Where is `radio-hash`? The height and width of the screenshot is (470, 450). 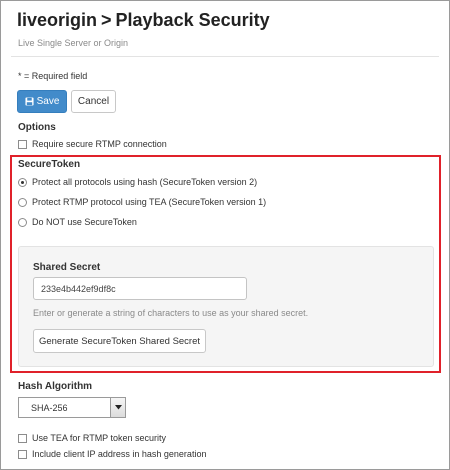 radio-hash is located at coordinates (22, 182).